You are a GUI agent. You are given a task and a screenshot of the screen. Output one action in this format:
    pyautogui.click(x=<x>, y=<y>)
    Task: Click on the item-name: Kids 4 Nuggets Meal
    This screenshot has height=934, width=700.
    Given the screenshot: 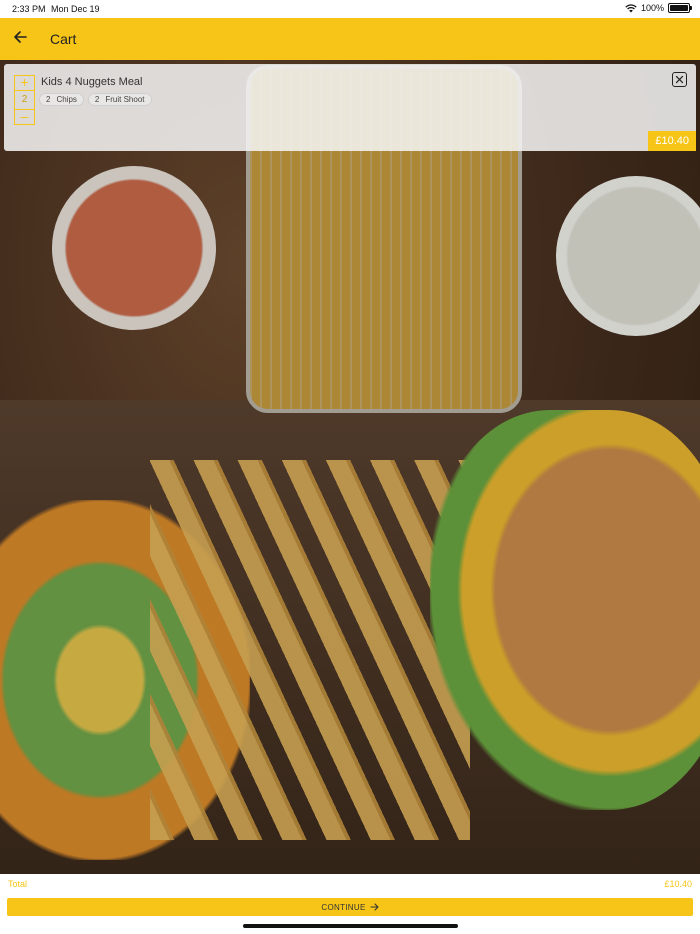 What is the action you would take?
    pyautogui.click(x=92, y=82)
    